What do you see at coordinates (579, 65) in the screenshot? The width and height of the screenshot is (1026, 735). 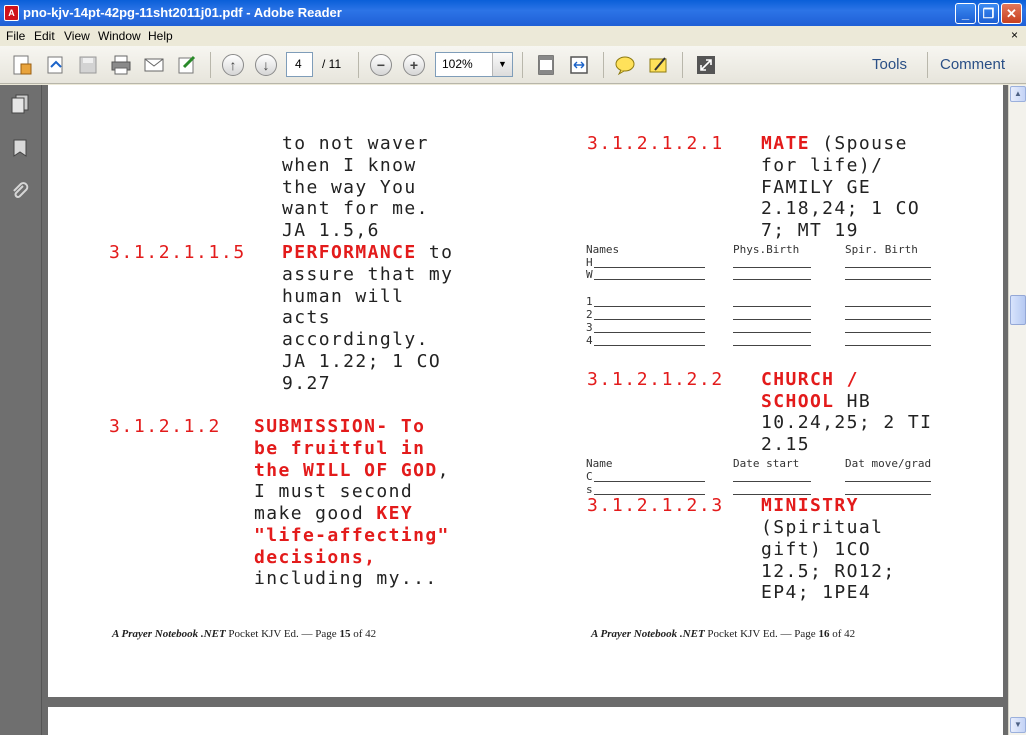 I see `fit-width-icon` at bounding box center [579, 65].